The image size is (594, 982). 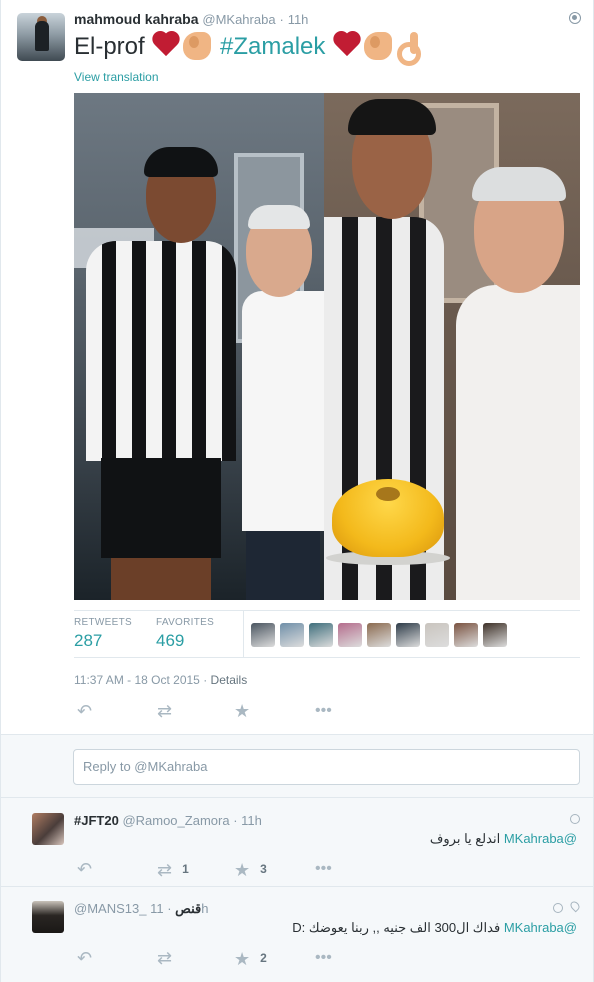 What do you see at coordinates (136, 19) in the screenshot?
I see `author-name: mahmoud kahraba` at bounding box center [136, 19].